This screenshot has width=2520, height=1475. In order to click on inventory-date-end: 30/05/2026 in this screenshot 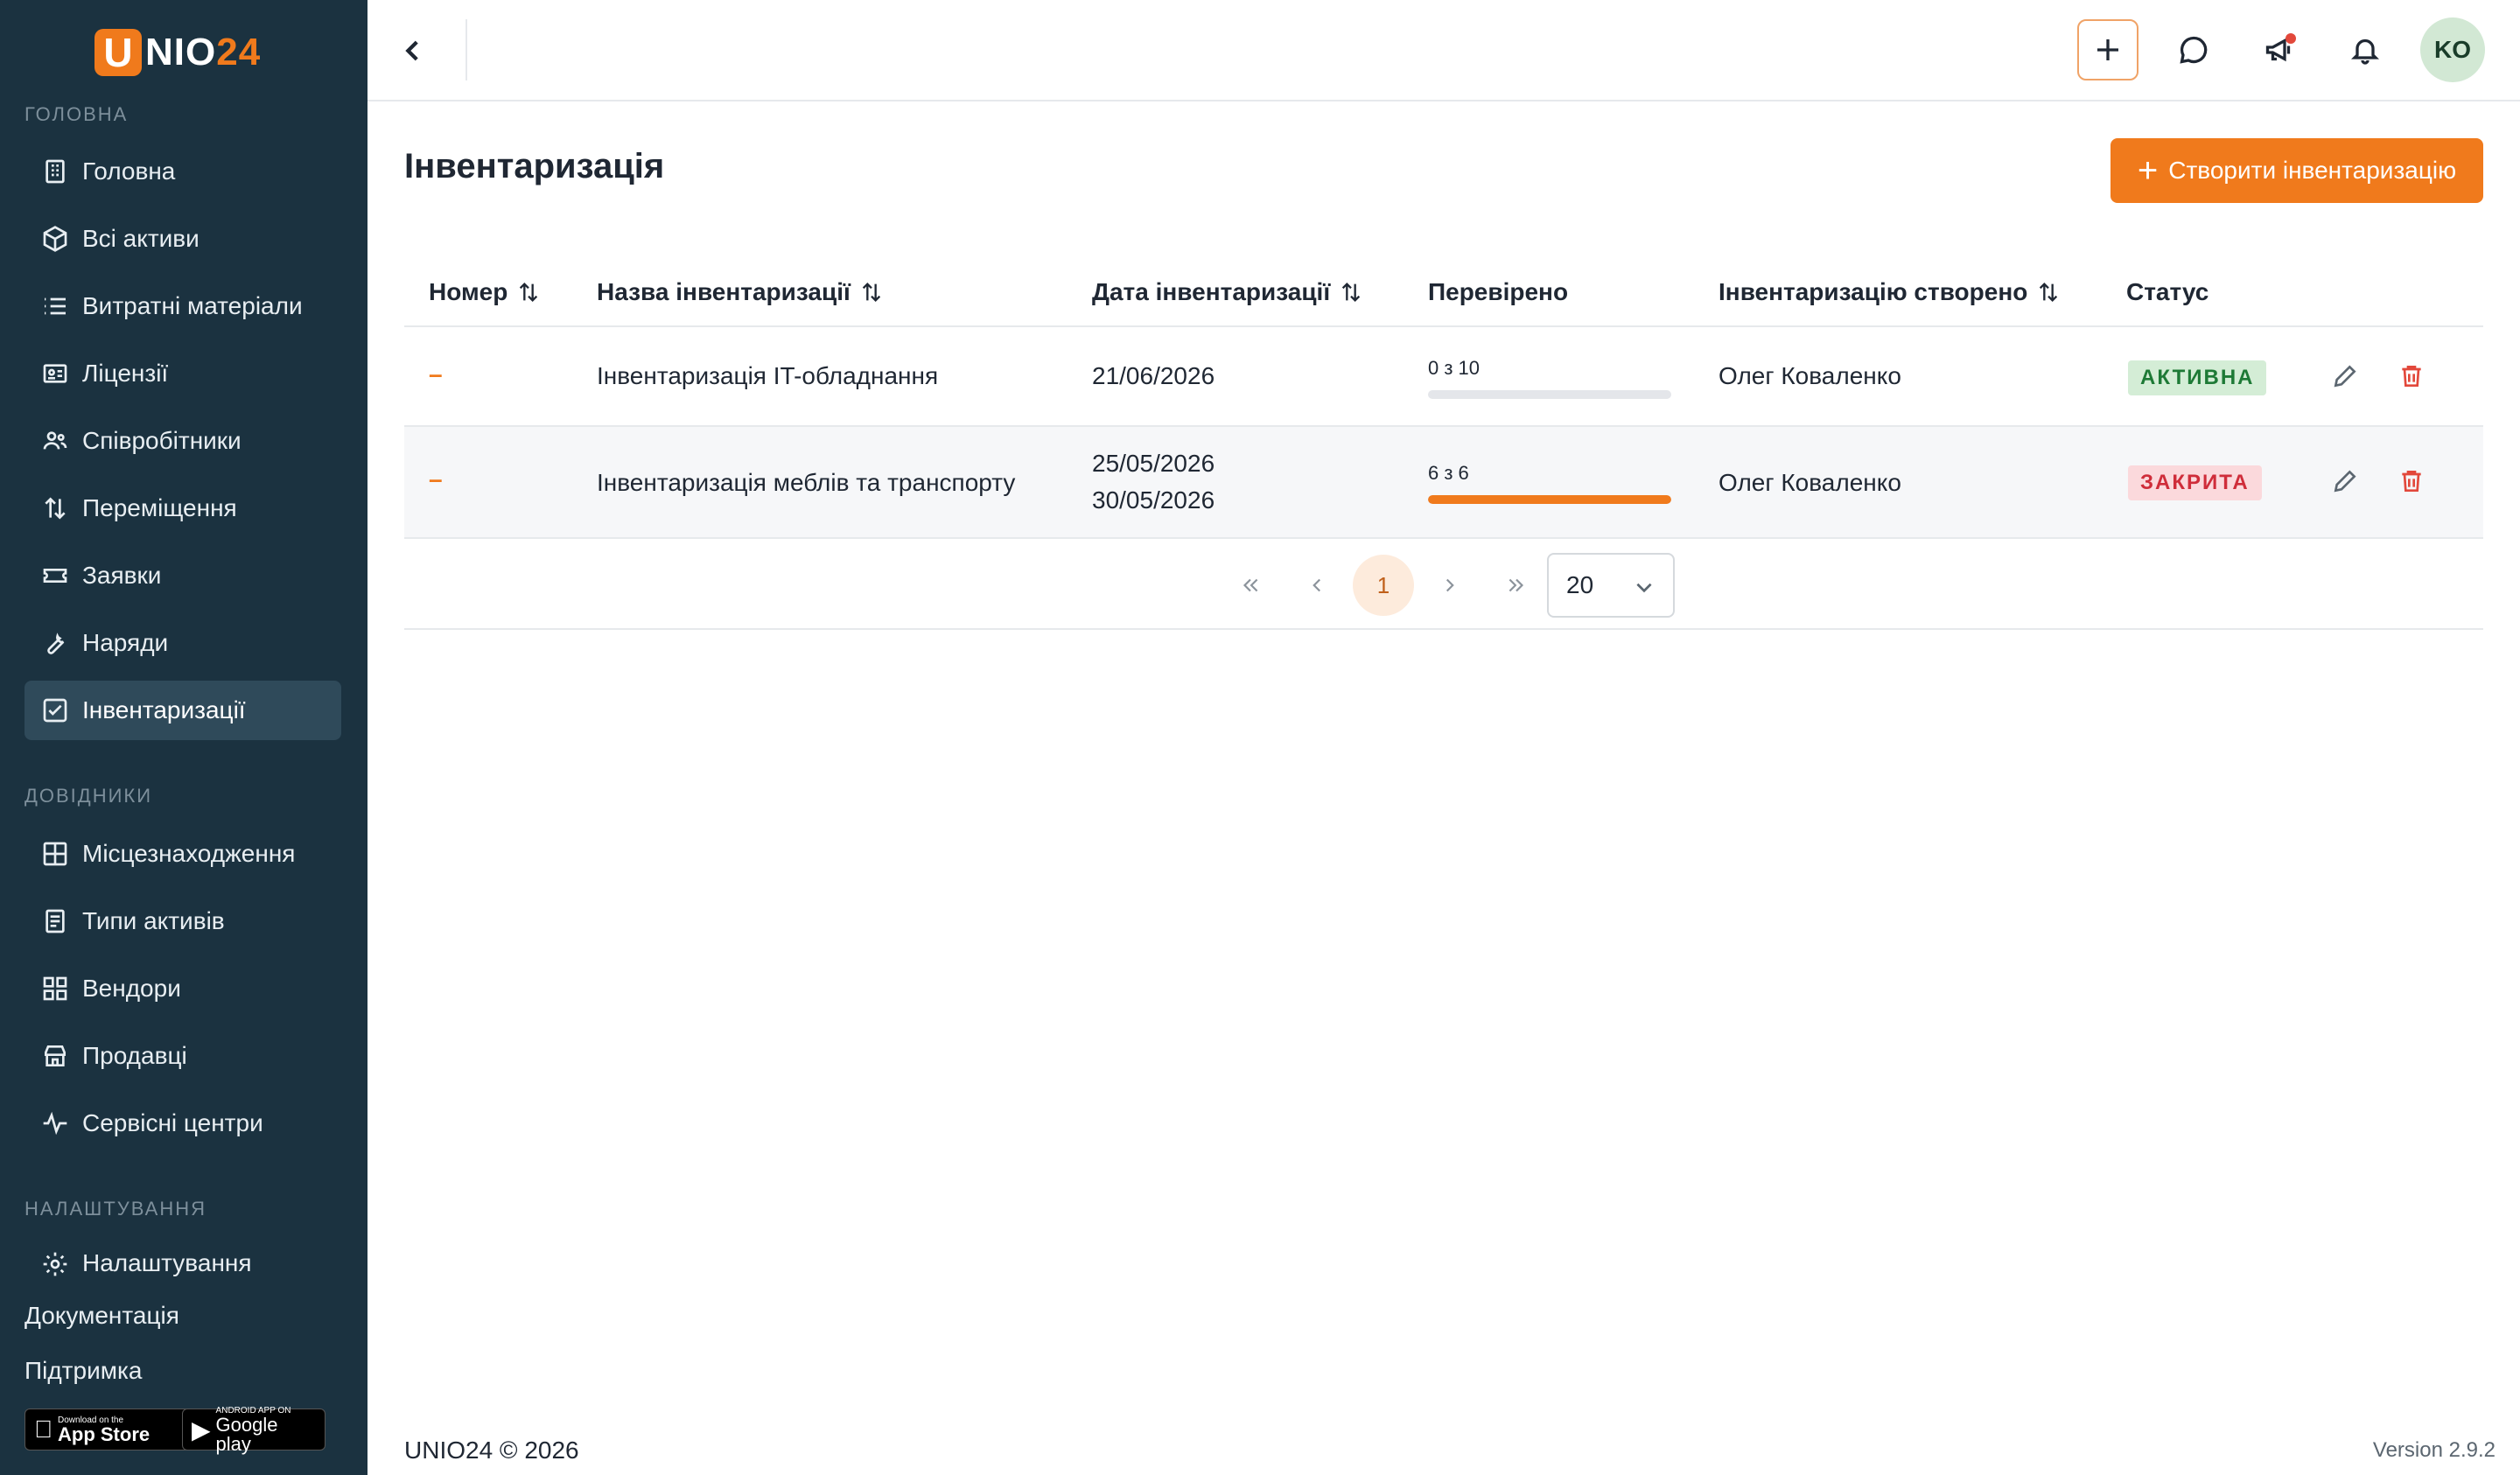, I will do `click(1153, 500)`.